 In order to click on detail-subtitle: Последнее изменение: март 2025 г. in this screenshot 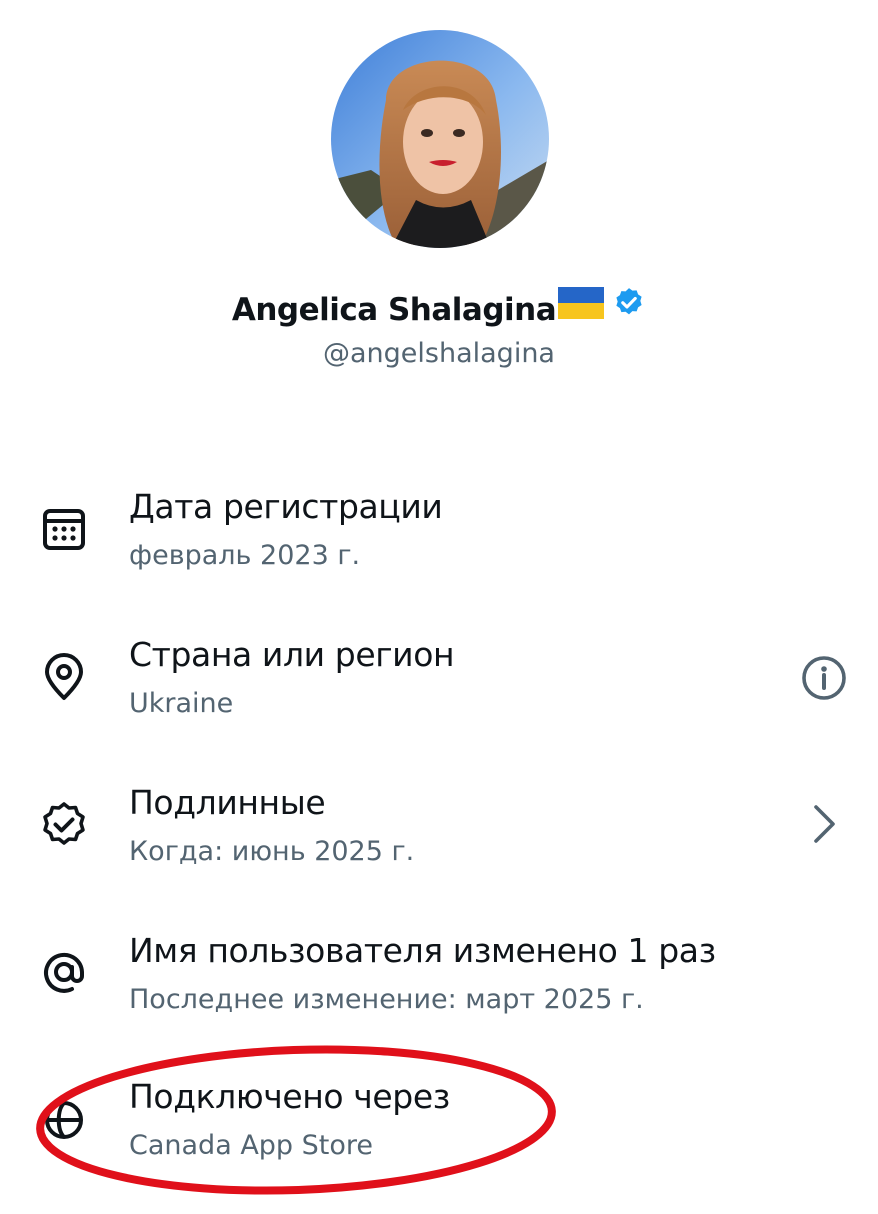, I will do `click(386, 999)`.